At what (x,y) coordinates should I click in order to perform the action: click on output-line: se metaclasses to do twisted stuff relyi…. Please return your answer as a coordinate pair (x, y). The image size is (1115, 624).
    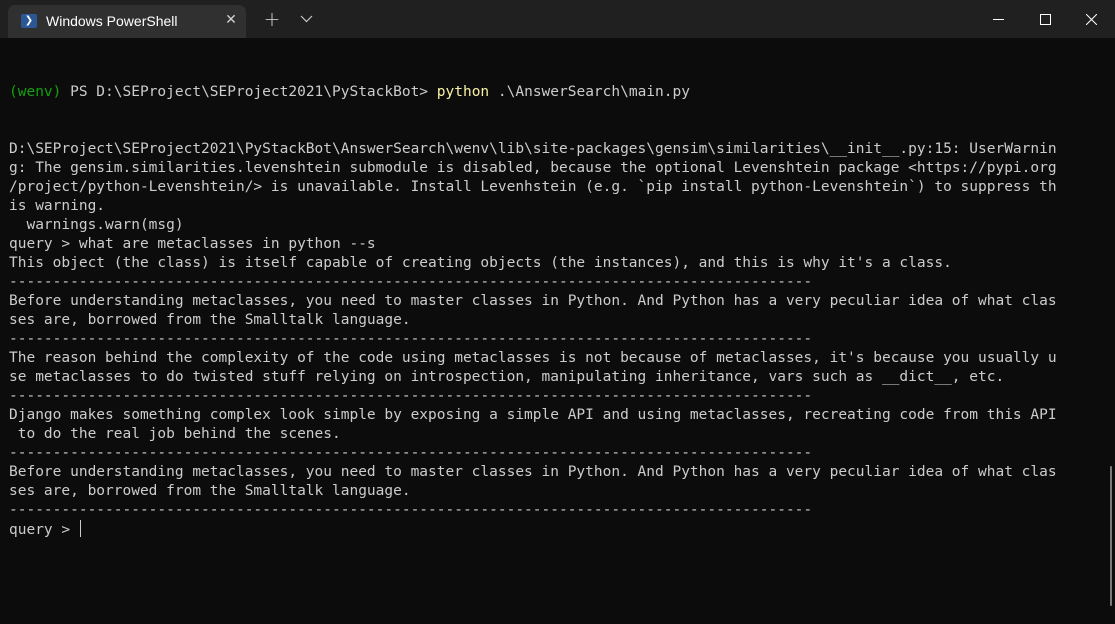
    Looking at the image, I should click on (507, 377).